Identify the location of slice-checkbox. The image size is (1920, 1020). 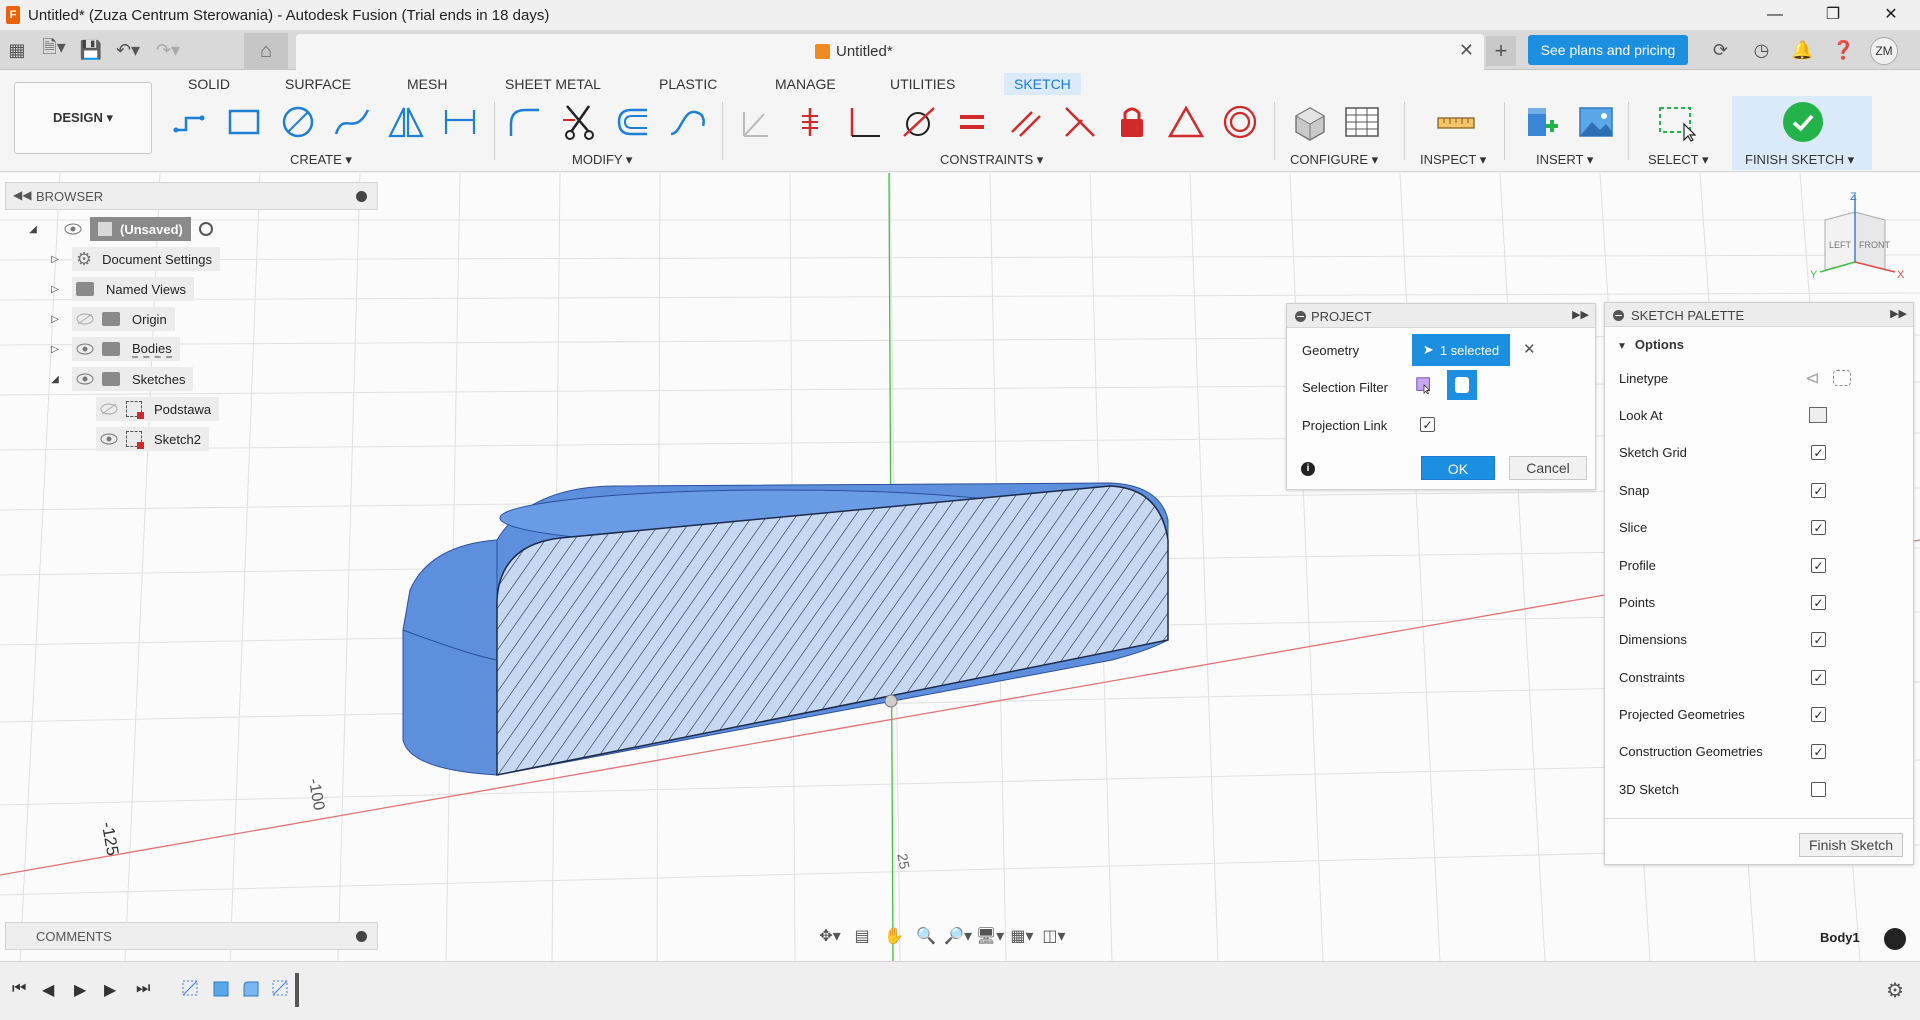
(1818, 527).